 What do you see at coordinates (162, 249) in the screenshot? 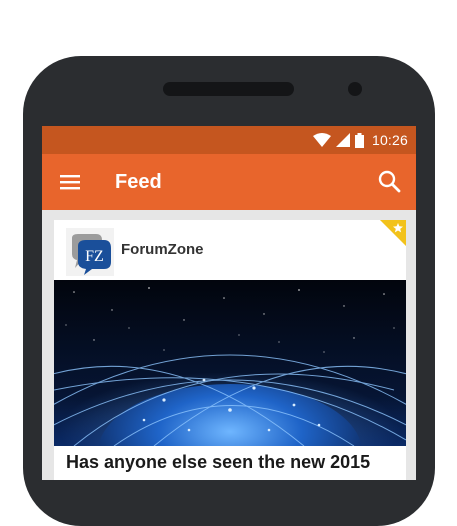
I see `source-name: ForumZone` at bounding box center [162, 249].